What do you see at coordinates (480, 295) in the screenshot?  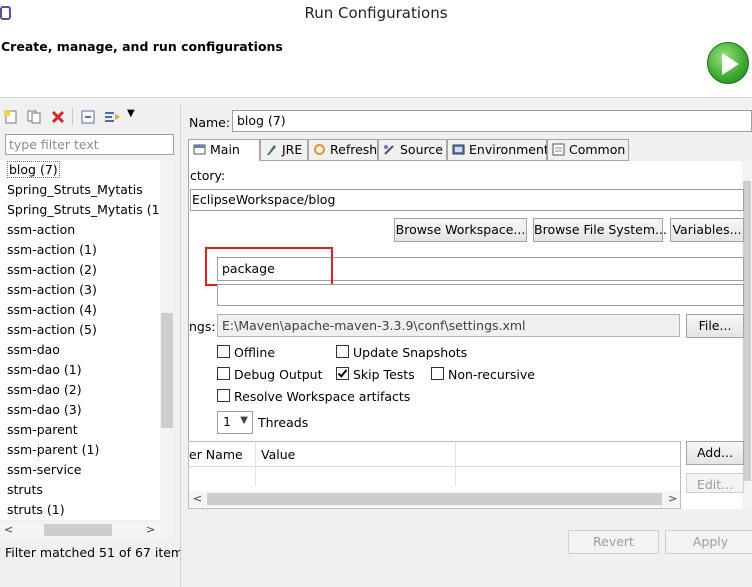 I see `profiles-field` at bounding box center [480, 295].